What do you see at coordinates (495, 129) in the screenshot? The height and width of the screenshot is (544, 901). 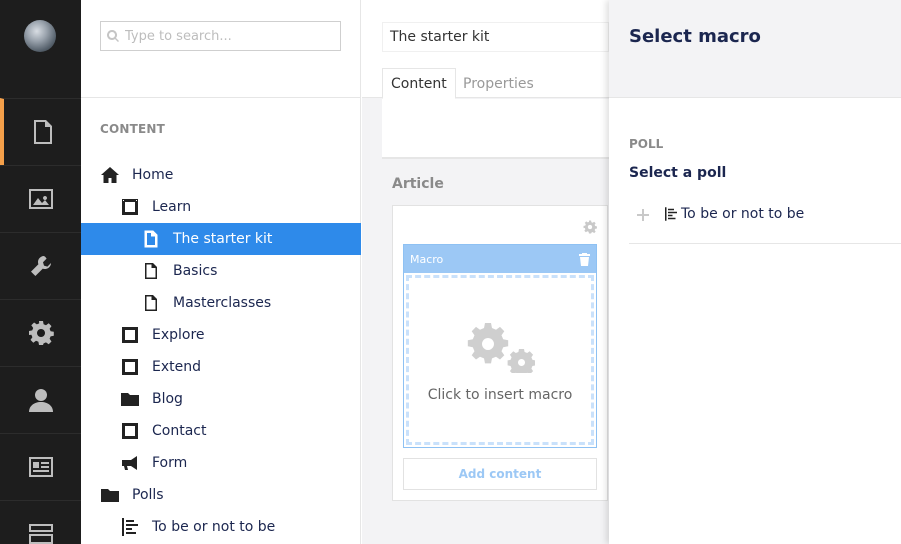 I see `editor-toolbar-strip` at bounding box center [495, 129].